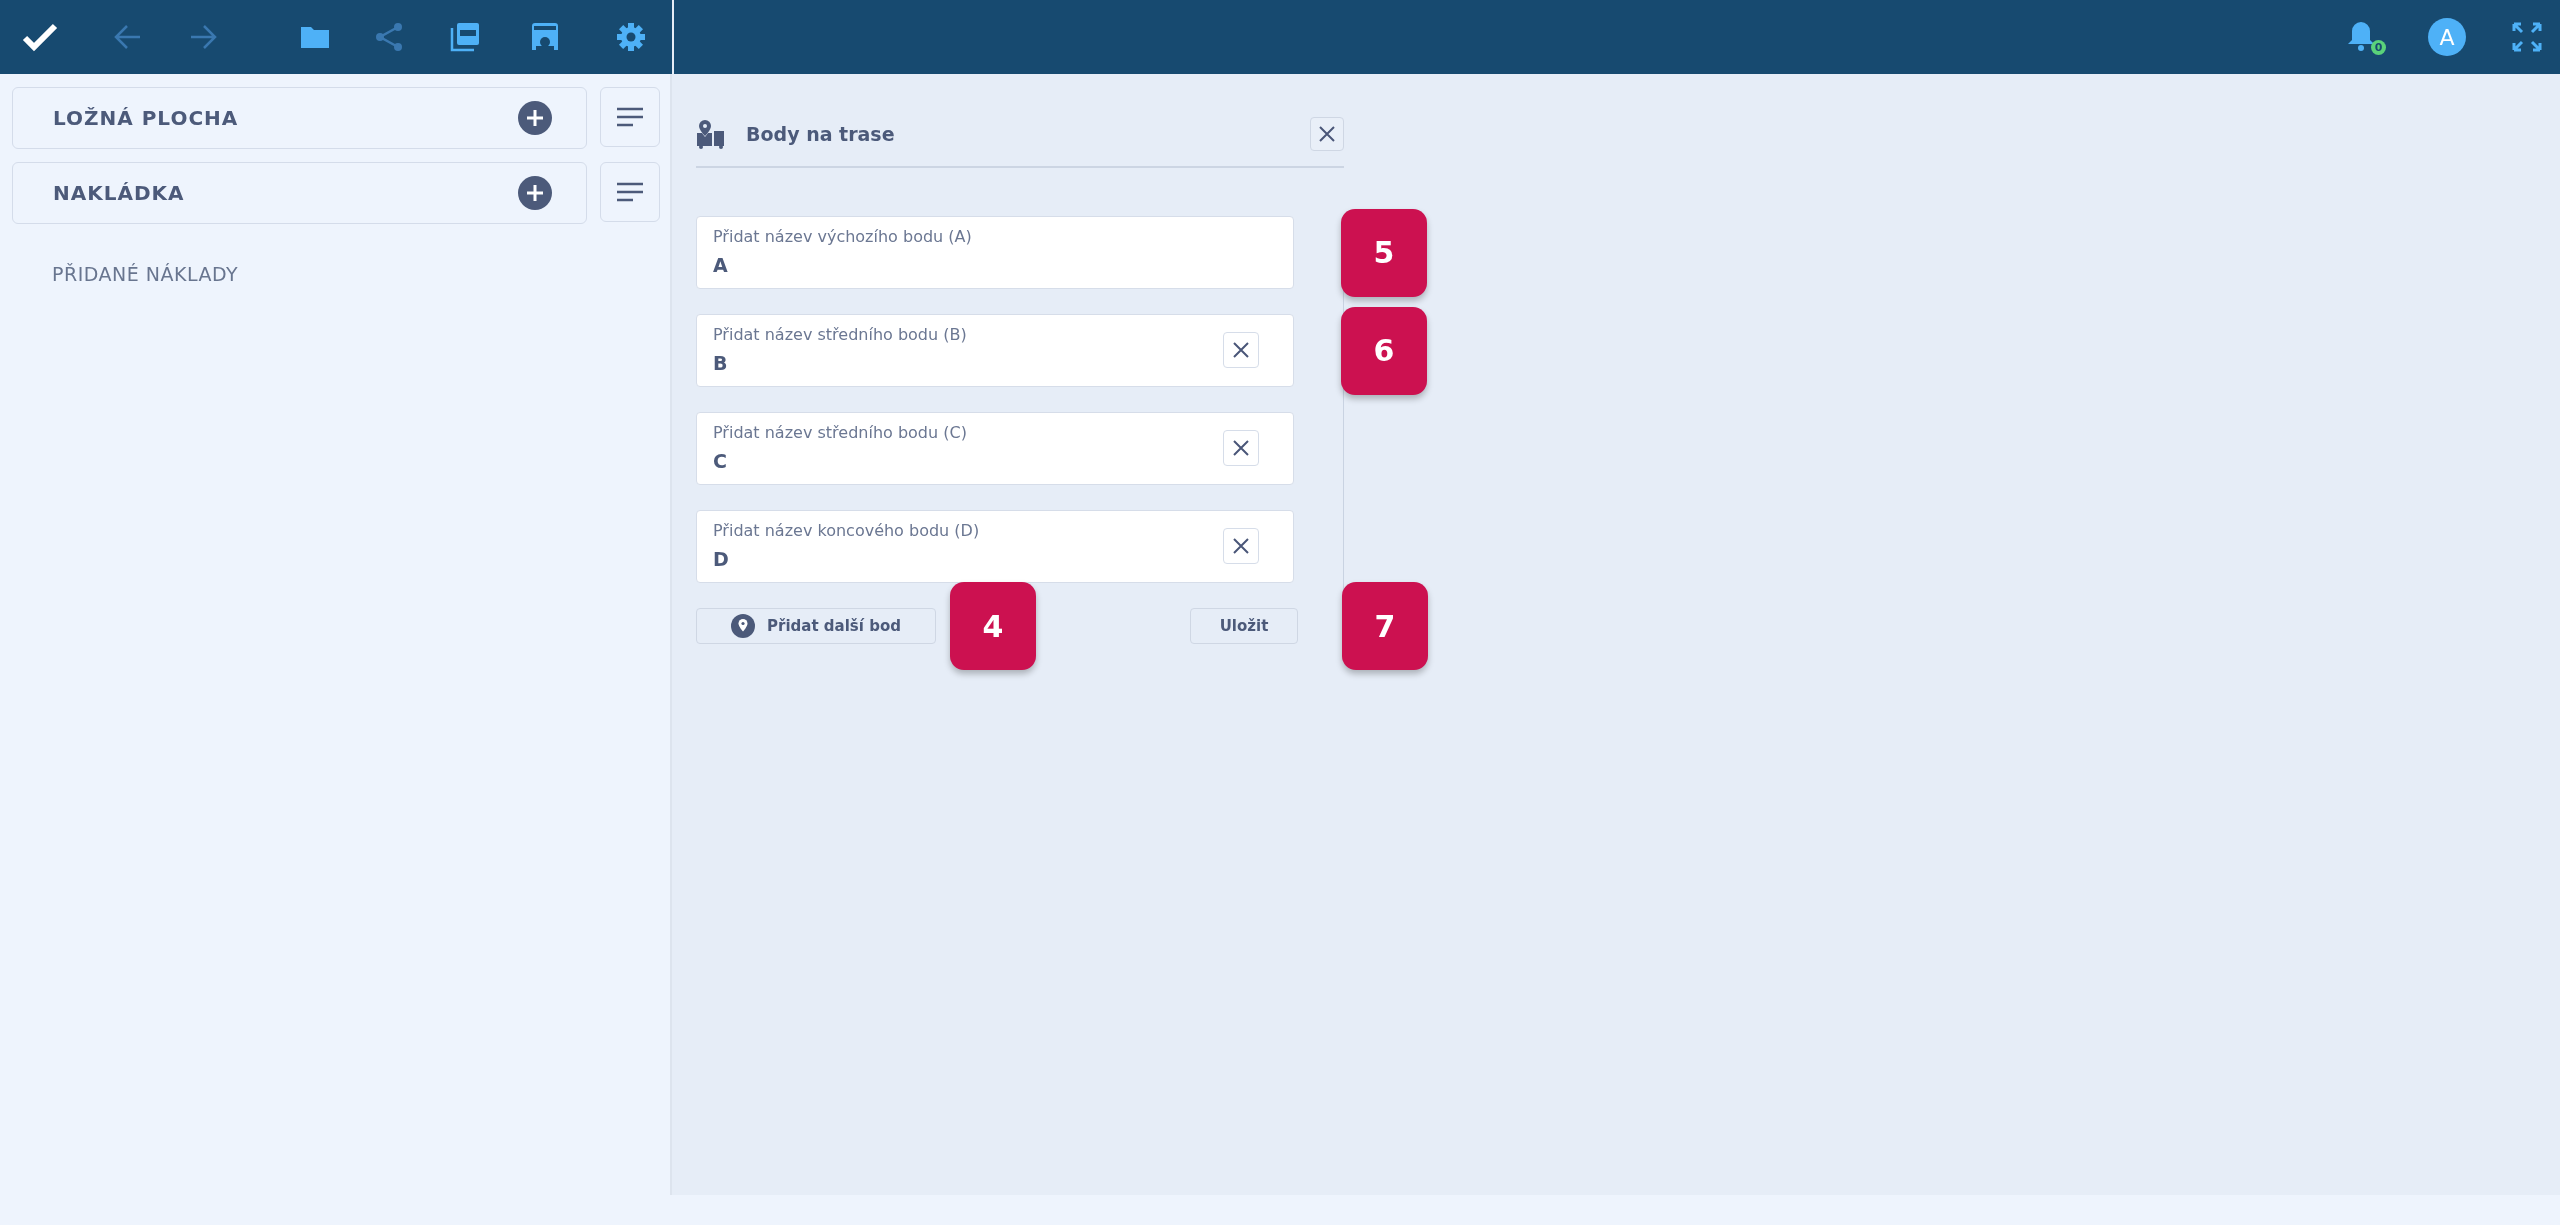 The height and width of the screenshot is (1225, 2560). What do you see at coordinates (843, 236) in the screenshot?
I see `field-label: Přidat název výchozího bodu (A)` at bounding box center [843, 236].